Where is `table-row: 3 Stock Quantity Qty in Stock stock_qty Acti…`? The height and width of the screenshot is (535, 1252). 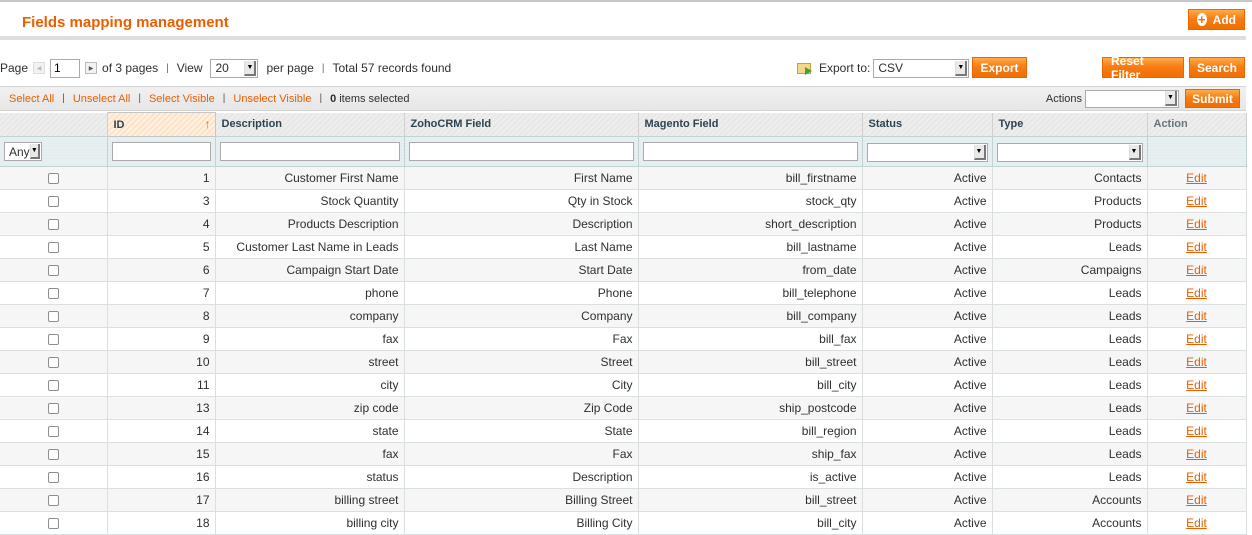
table-row: 3 Stock Quantity Qty in Stock stock_qty Acti… is located at coordinates (623, 201).